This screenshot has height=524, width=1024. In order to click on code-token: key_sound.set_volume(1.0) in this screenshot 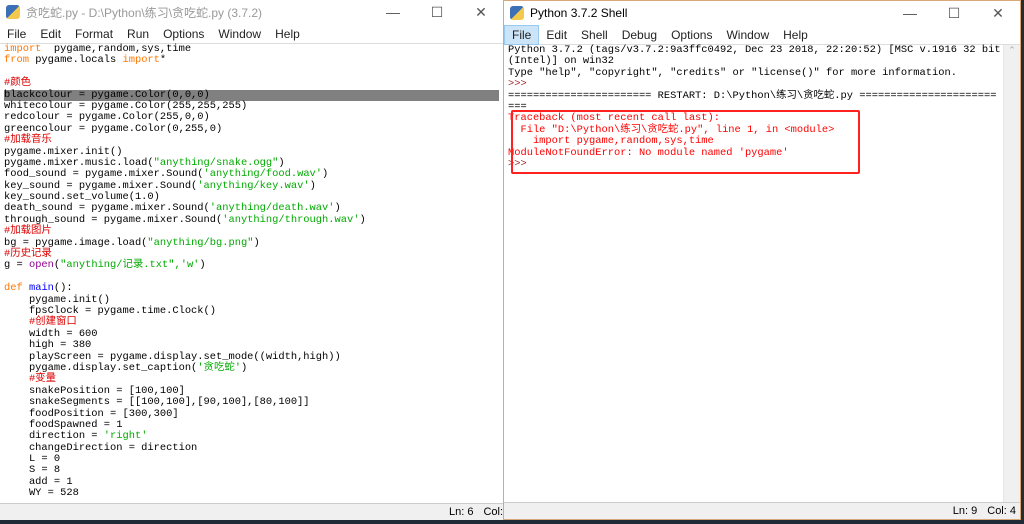, I will do `click(82, 197)`.